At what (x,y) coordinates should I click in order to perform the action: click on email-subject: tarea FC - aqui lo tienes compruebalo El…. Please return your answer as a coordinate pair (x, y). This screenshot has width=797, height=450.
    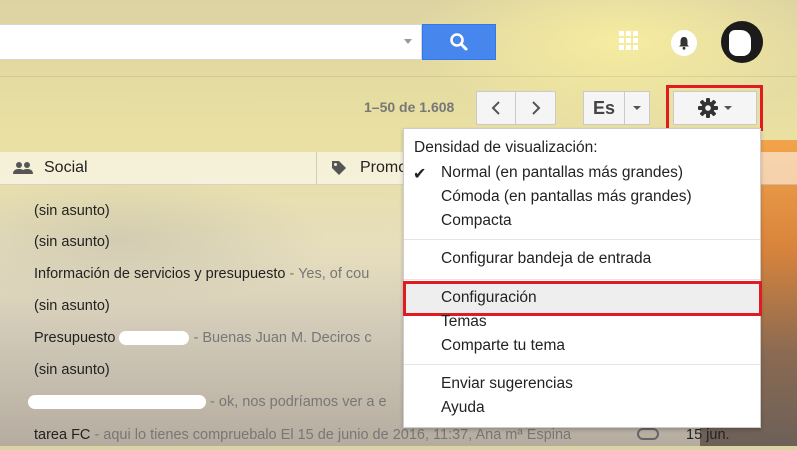
    Looking at the image, I should click on (303, 434).